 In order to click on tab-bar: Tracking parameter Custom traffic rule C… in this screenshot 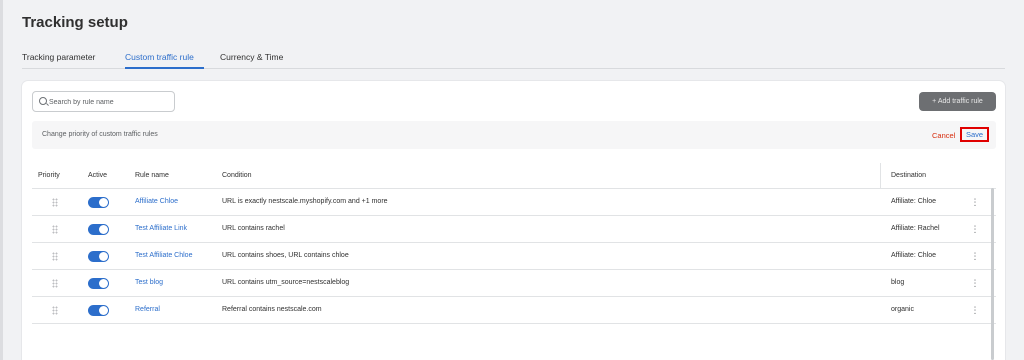, I will do `click(513, 57)`.